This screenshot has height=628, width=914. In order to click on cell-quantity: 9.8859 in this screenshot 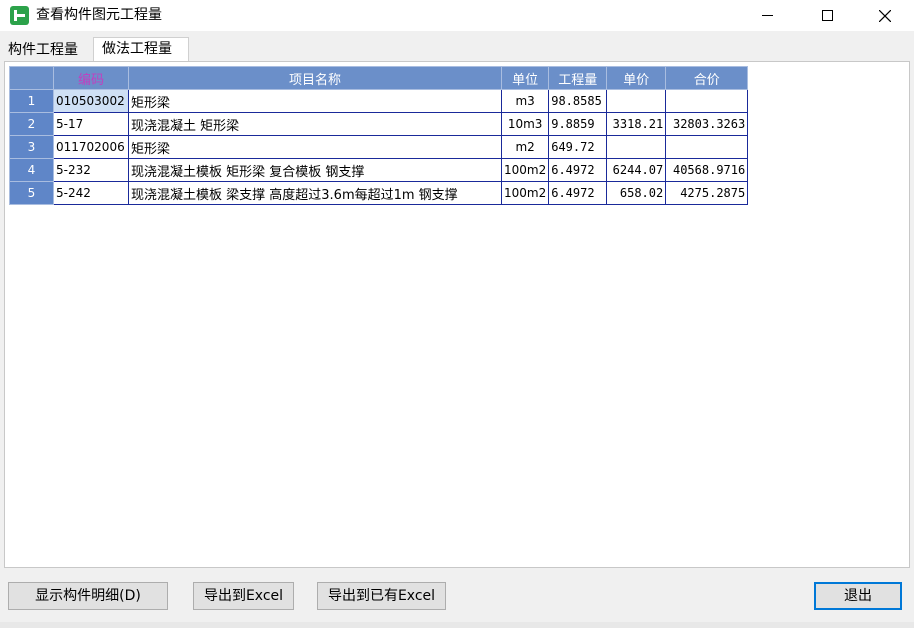, I will do `click(578, 124)`.